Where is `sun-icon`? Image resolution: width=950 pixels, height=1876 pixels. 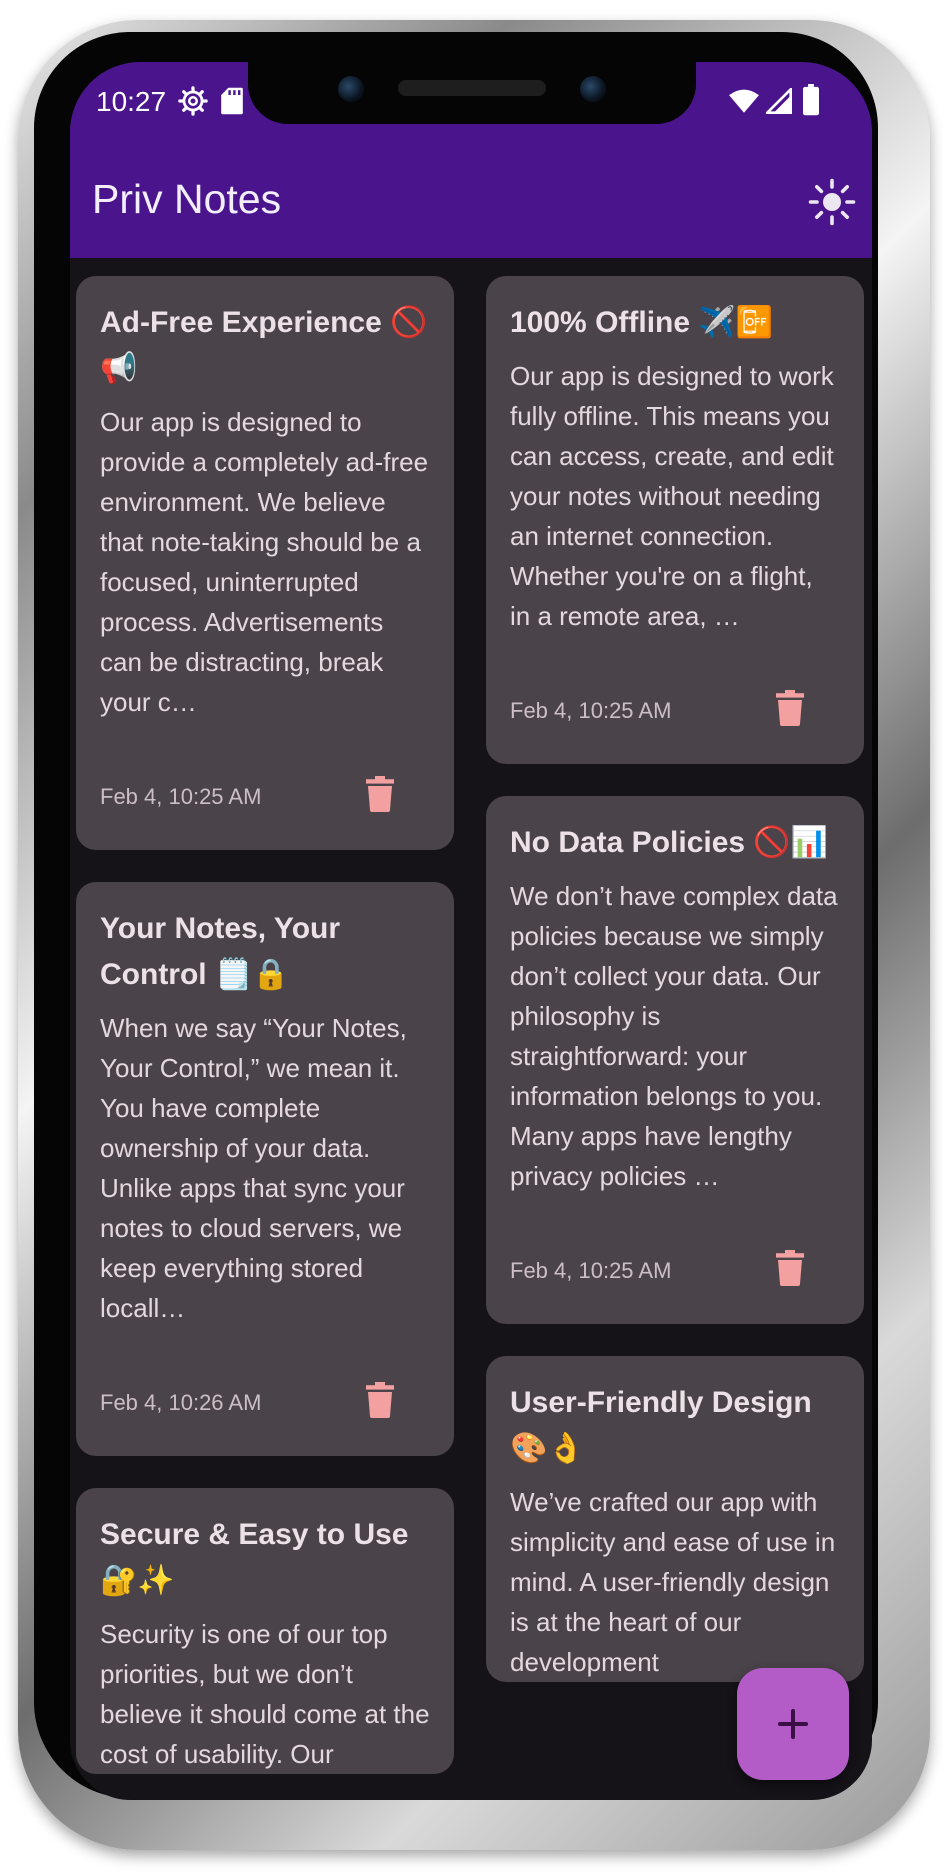
sun-icon is located at coordinates (832, 202).